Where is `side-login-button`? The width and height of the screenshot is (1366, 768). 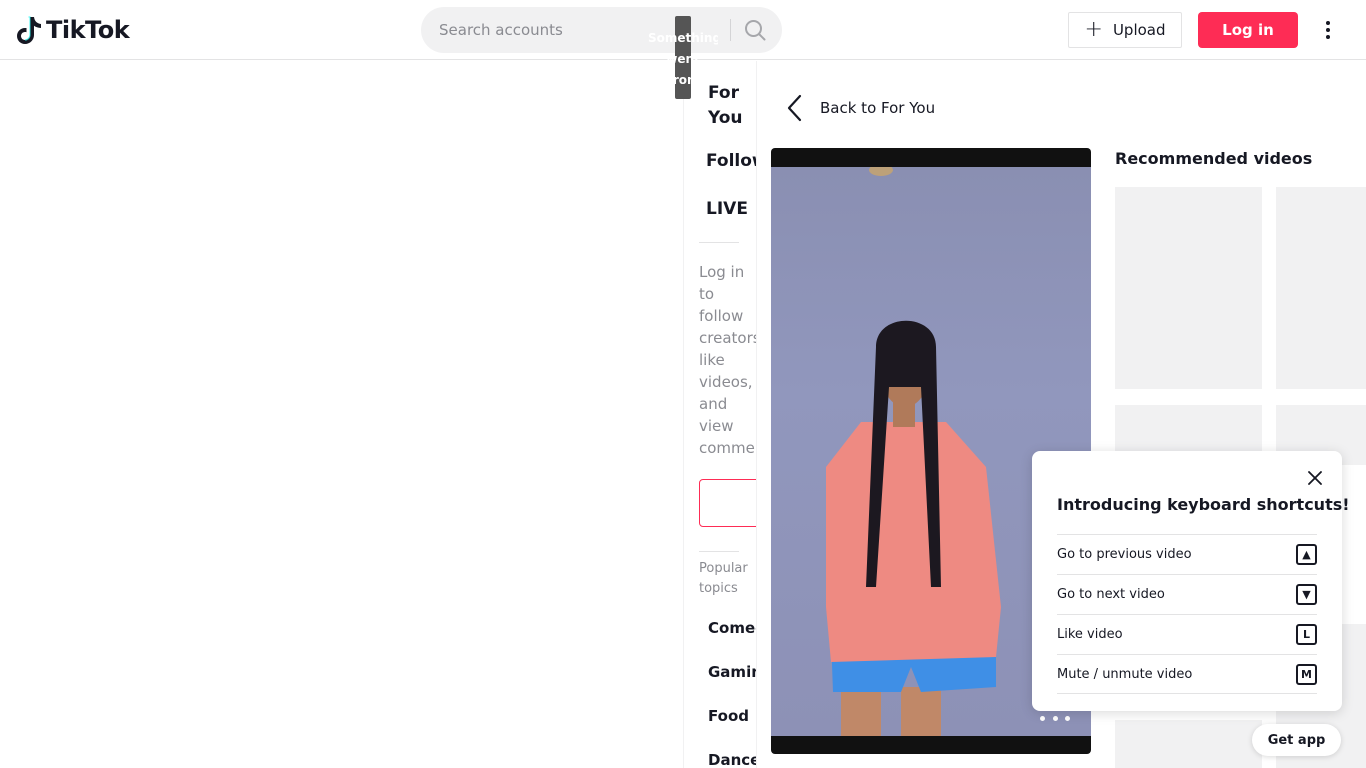 side-login-button is located at coordinates (727, 503).